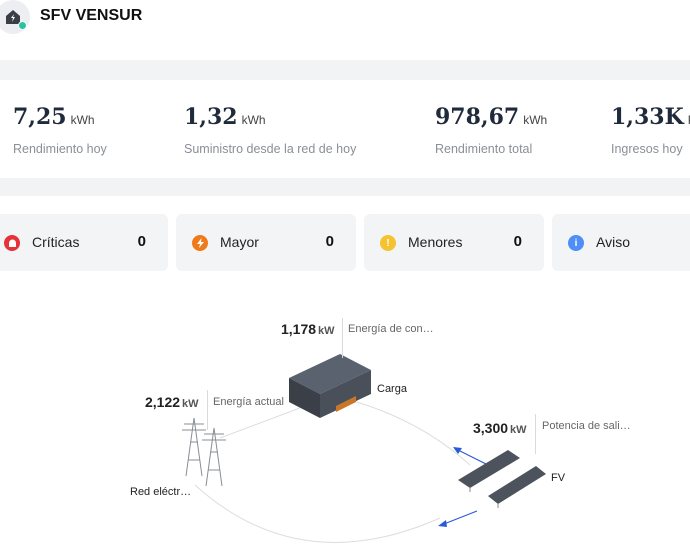 This screenshot has height=549, width=690. What do you see at coordinates (342, 338) in the screenshot?
I see `load-divider` at bounding box center [342, 338].